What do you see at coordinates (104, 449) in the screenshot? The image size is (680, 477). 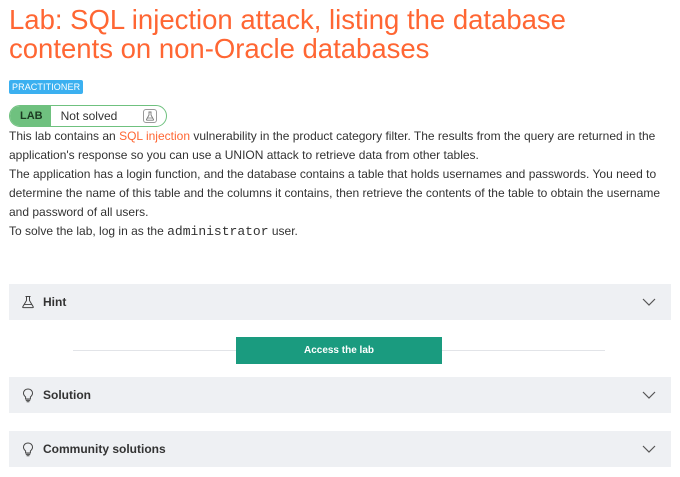 I see `community-solutions-label: Community solutions` at bounding box center [104, 449].